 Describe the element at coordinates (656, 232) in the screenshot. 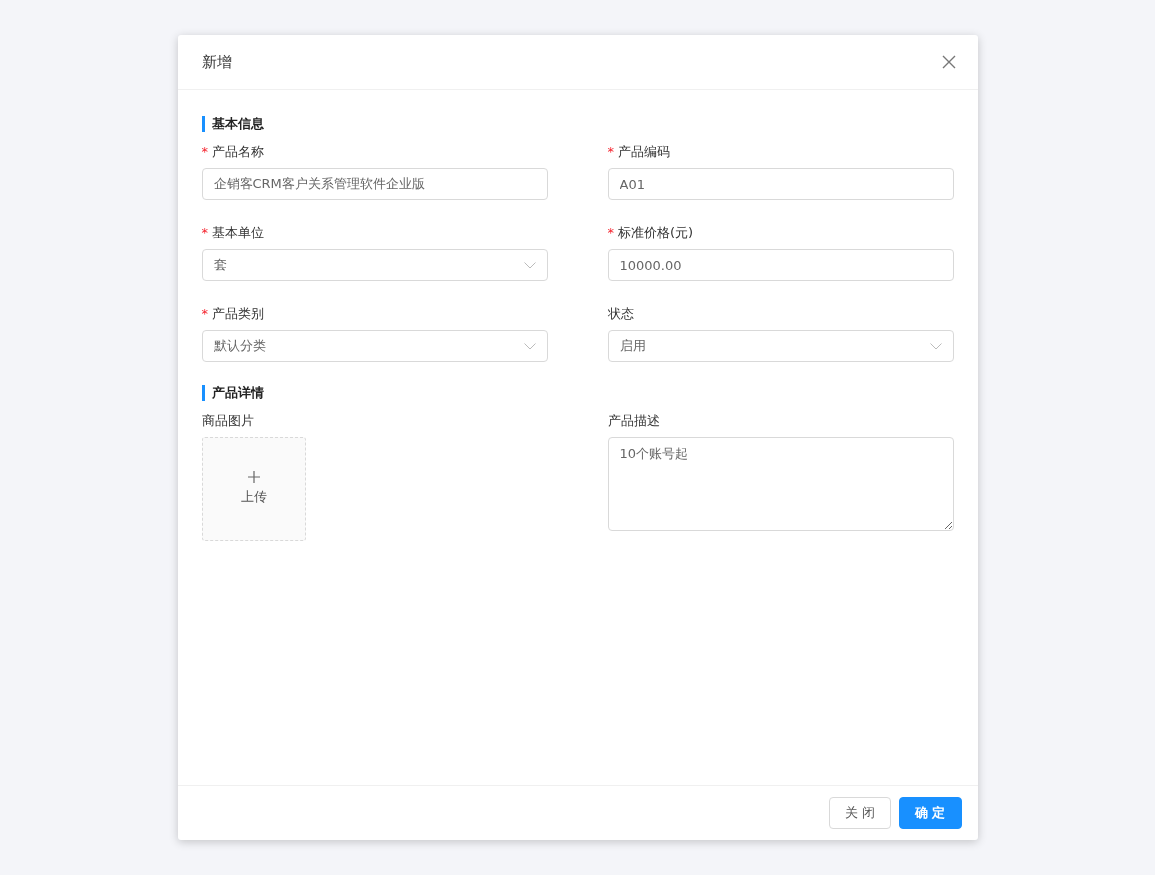

I see `field-label: 标准价格(元)` at that location.